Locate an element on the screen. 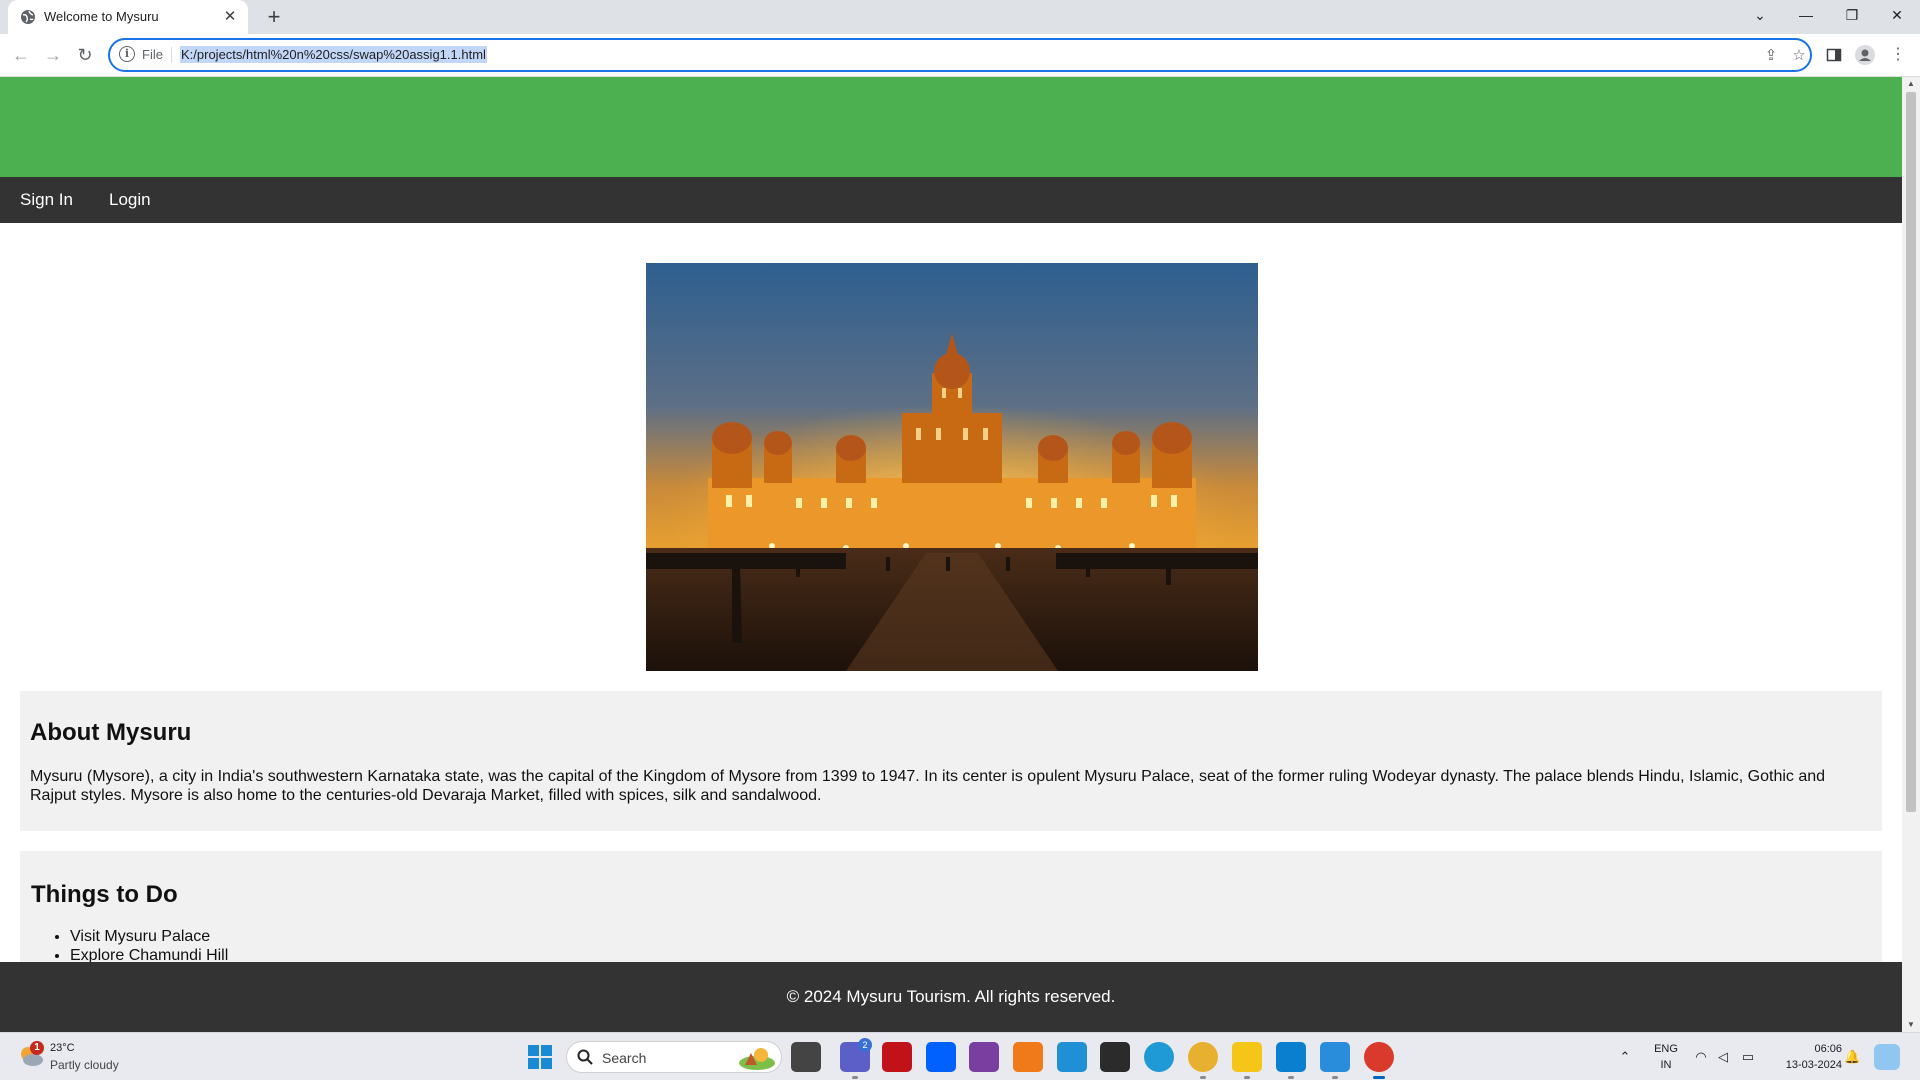  scroll-thumb is located at coordinates (1911, 452).